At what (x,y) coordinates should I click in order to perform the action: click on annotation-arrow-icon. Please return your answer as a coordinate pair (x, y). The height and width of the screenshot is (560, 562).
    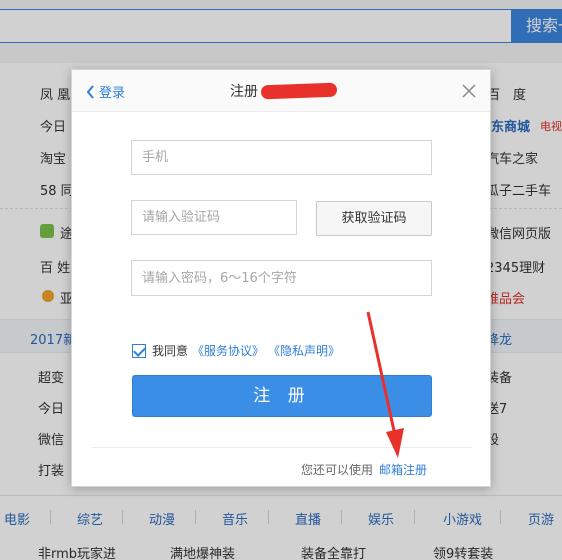
    Looking at the image, I should click on (385, 384).